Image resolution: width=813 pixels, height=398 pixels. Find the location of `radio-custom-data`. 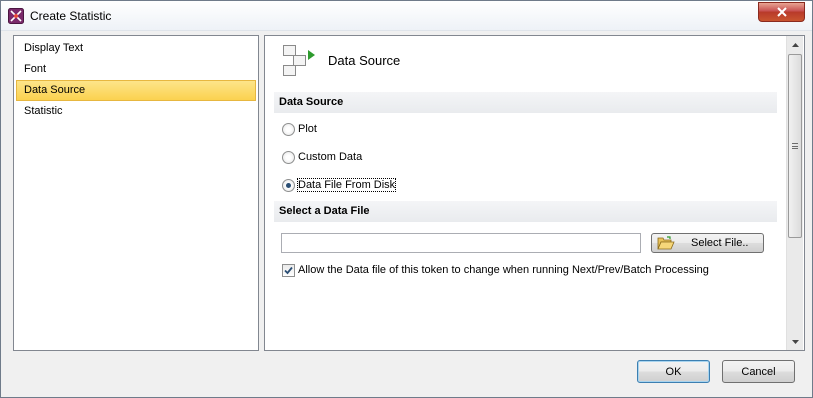

radio-custom-data is located at coordinates (288, 157).